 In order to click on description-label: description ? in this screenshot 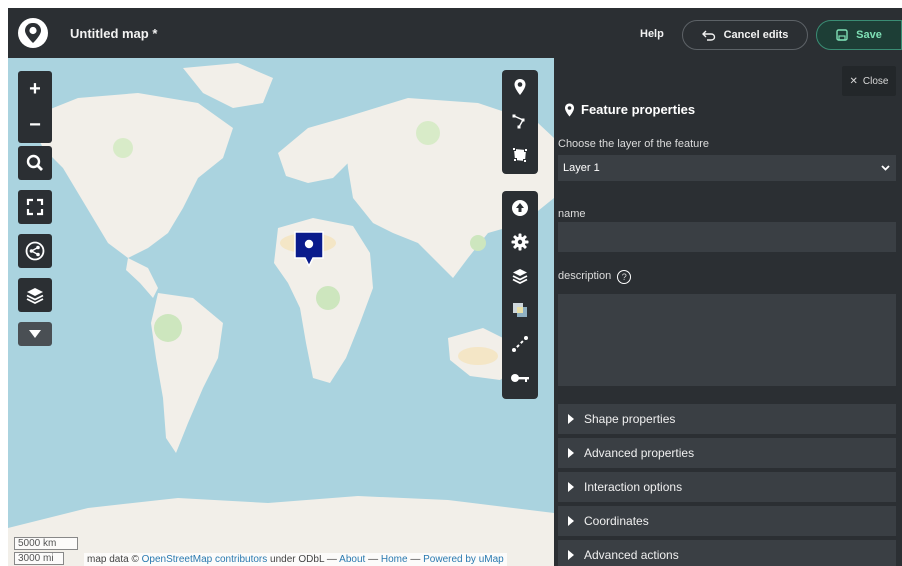, I will do `click(595, 277)`.